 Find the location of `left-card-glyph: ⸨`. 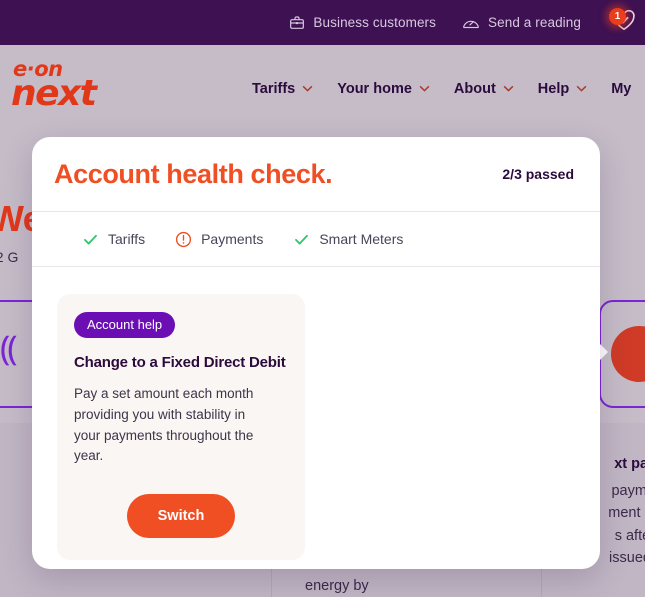

left-card-glyph: ⸨ is located at coordinates (9, 349).